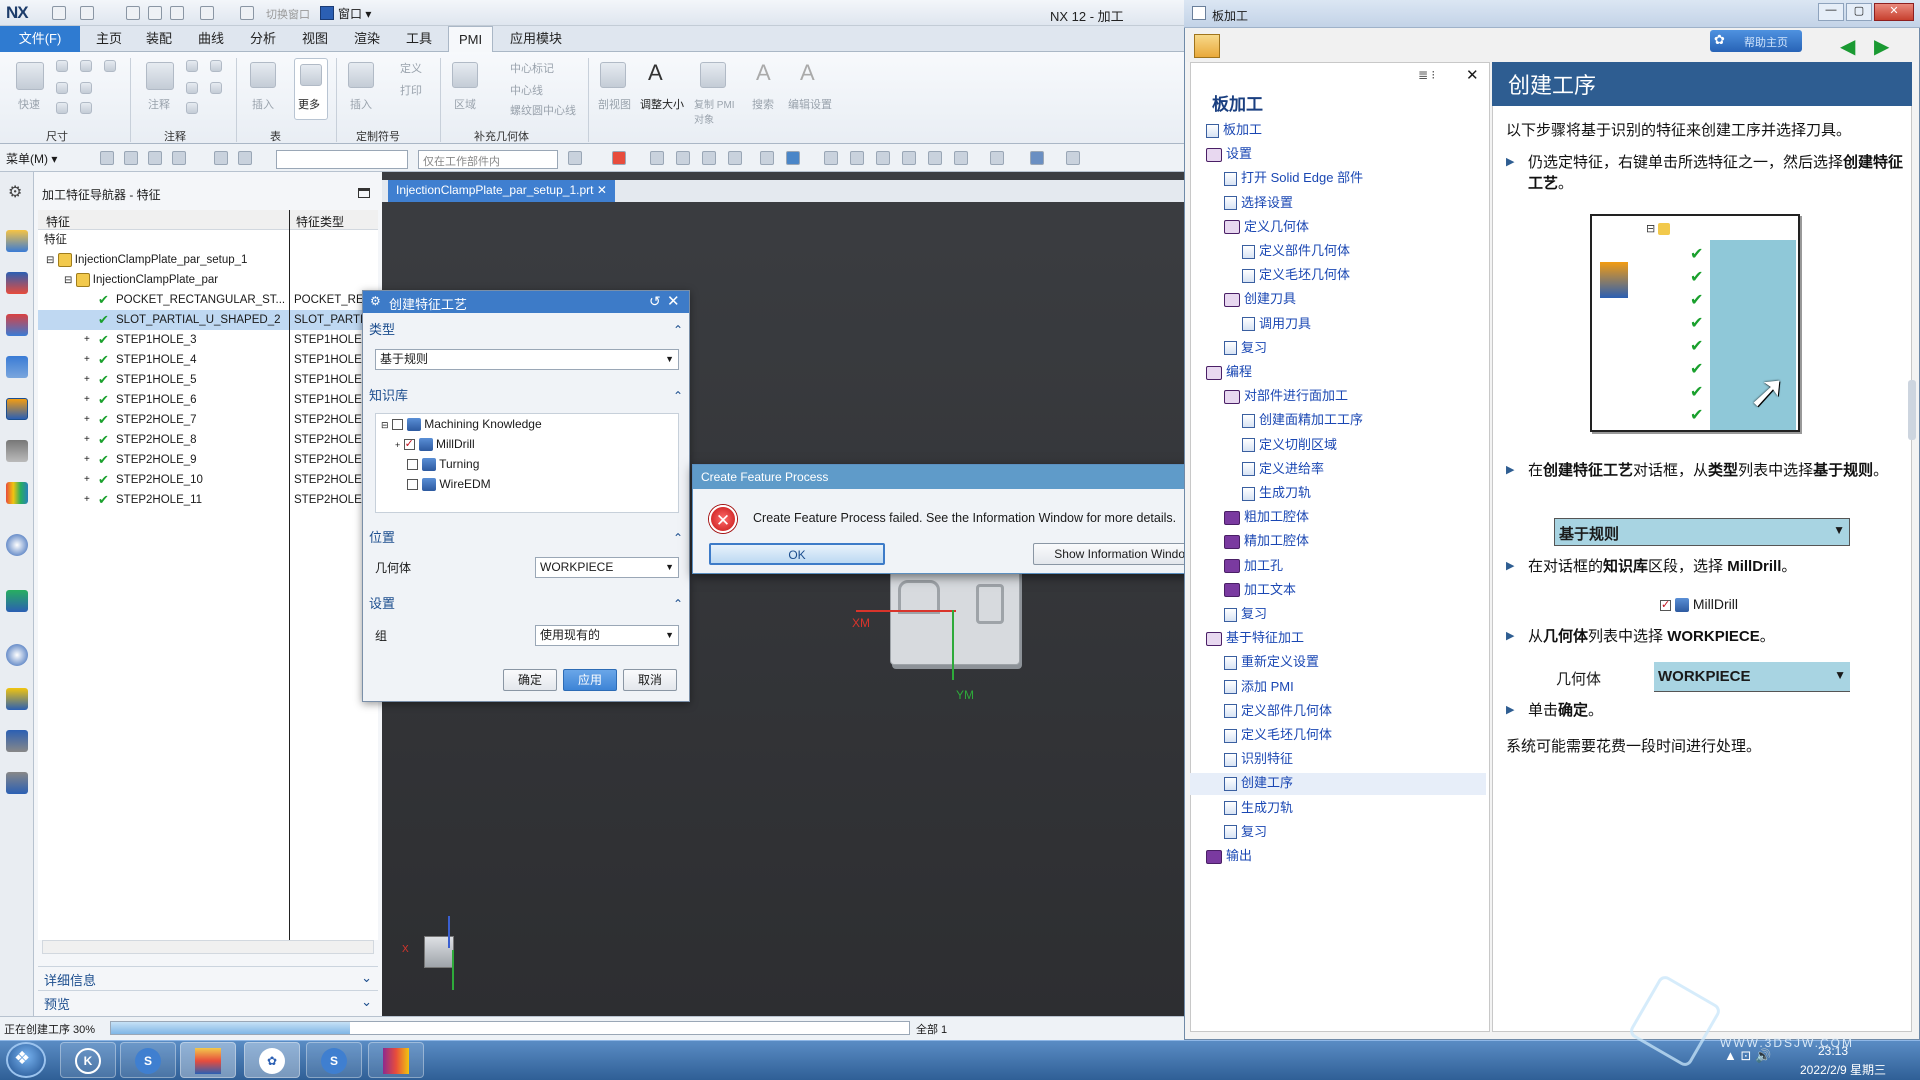 This screenshot has width=1920, height=1080. What do you see at coordinates (361, 75) in the screenshot?
I see `custom-symbol-icon` at bounding box center [361, 75].